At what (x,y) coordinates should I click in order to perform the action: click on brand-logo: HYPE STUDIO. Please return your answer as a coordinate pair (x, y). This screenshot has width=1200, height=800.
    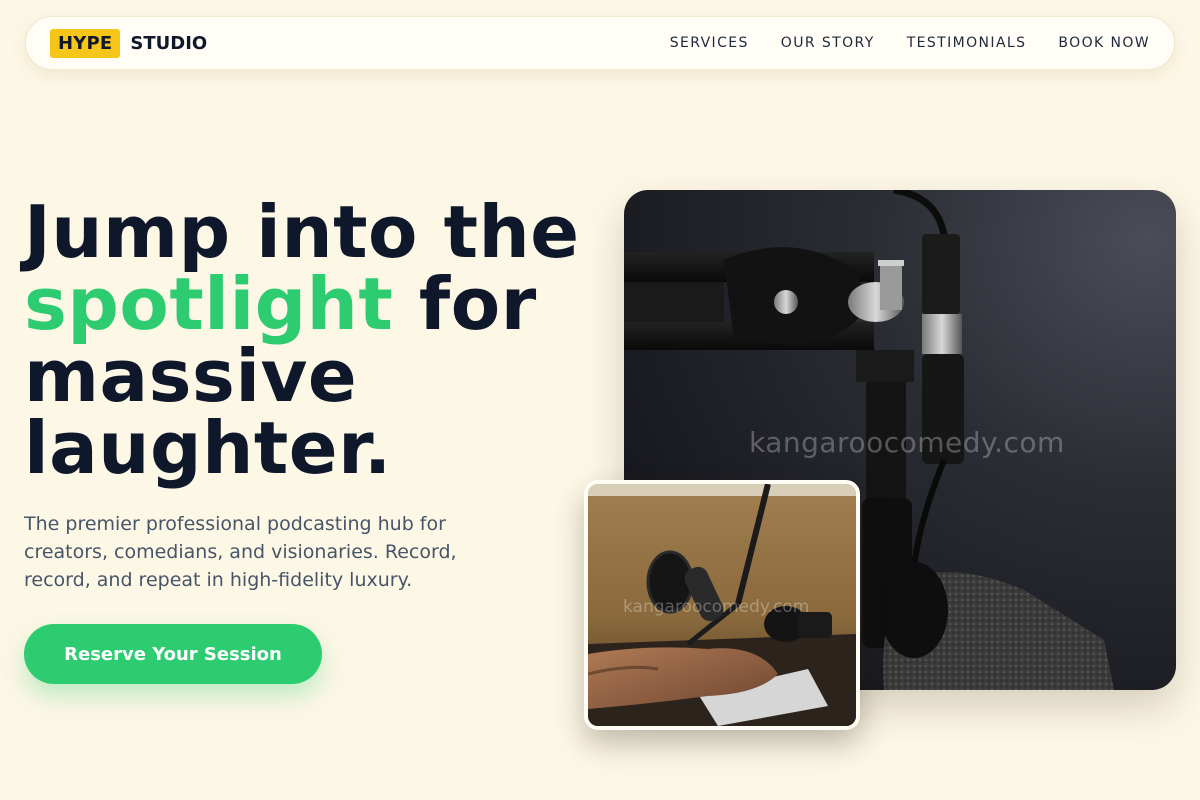
    Looking at the image, I should click on (129, 43).